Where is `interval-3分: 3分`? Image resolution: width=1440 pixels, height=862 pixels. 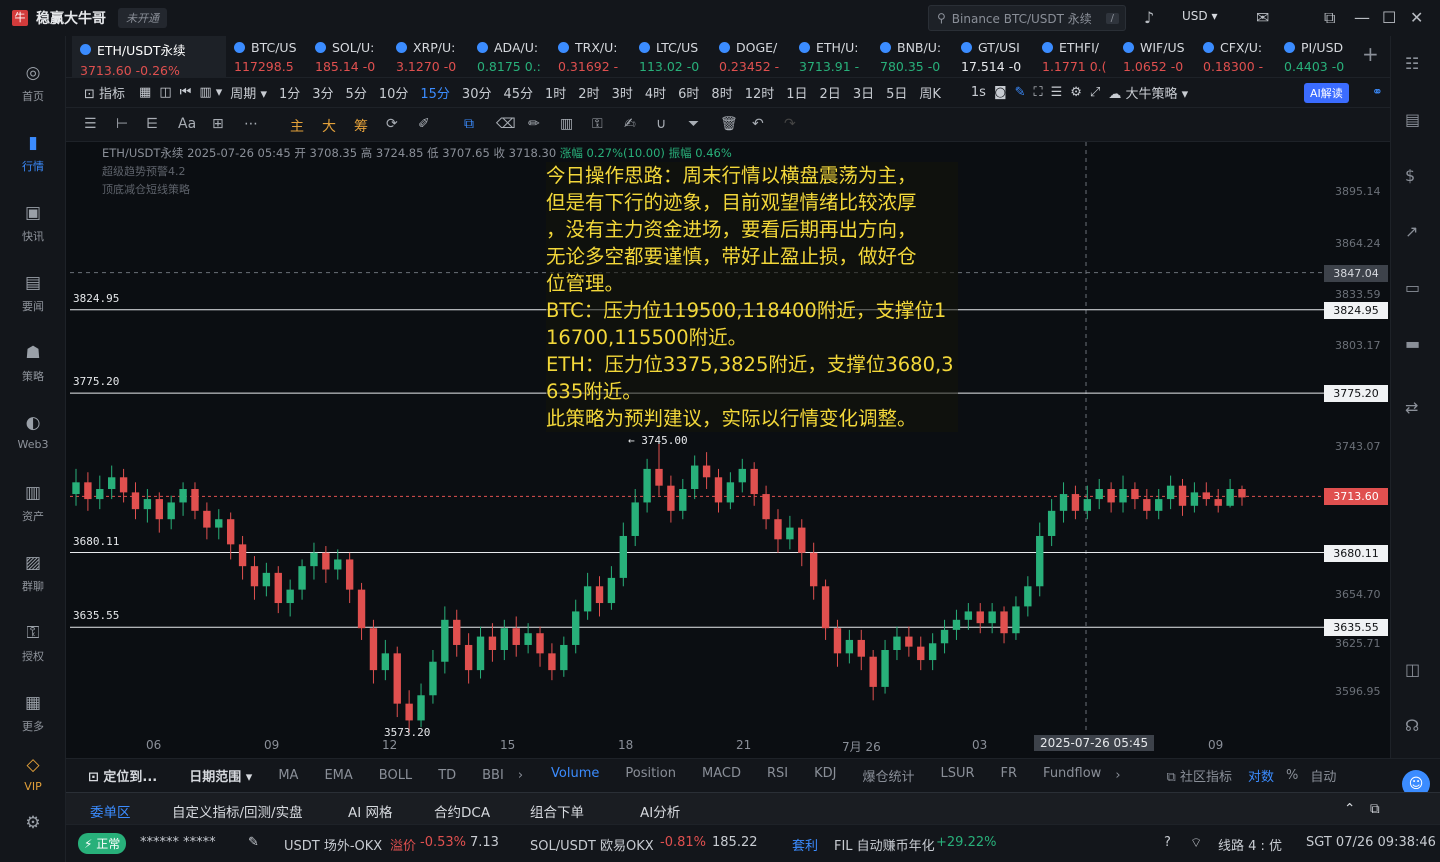
interval-3分: 3分 is located at coordinates (322, 92).